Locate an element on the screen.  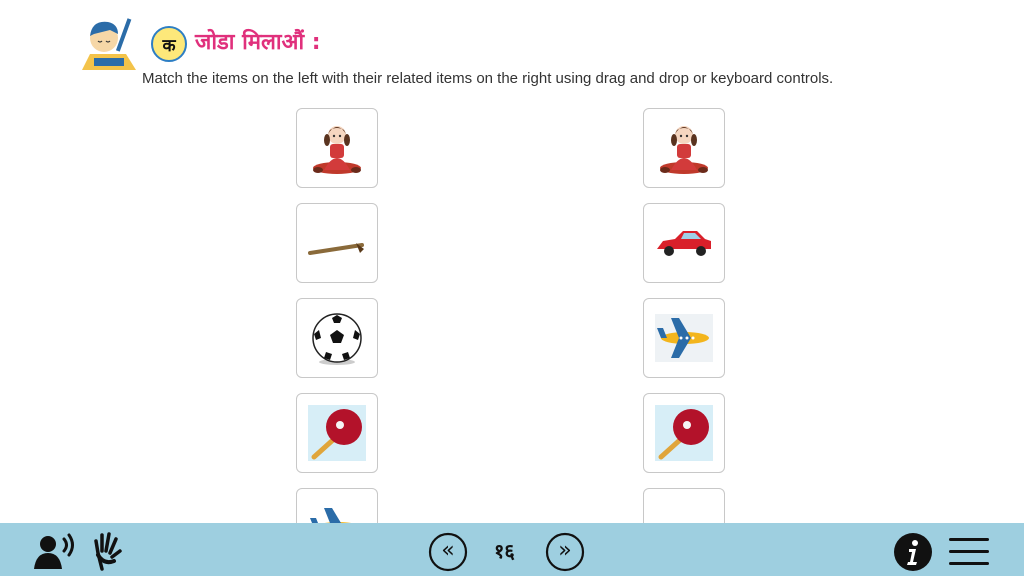
next-page-label: » is located at coordinates (565, 550).